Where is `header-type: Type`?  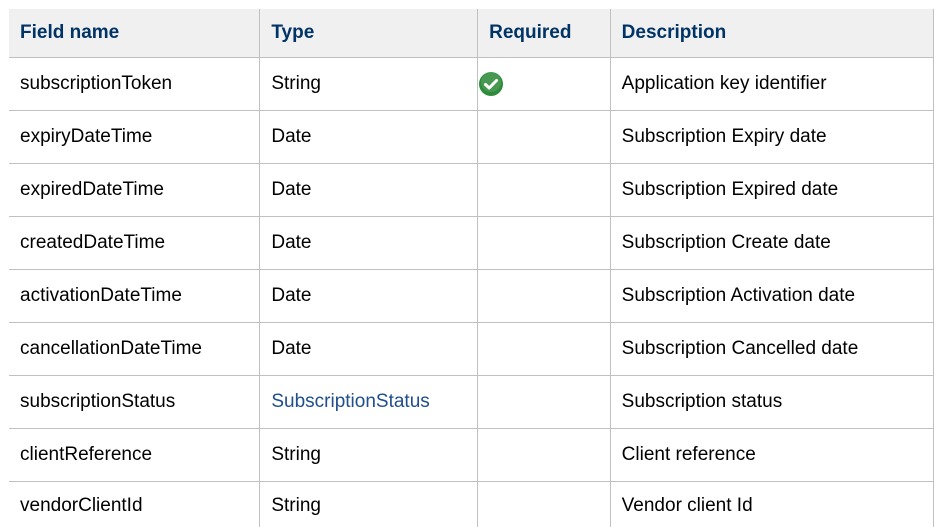 header-type: Type is located at coordinates (369, 33).